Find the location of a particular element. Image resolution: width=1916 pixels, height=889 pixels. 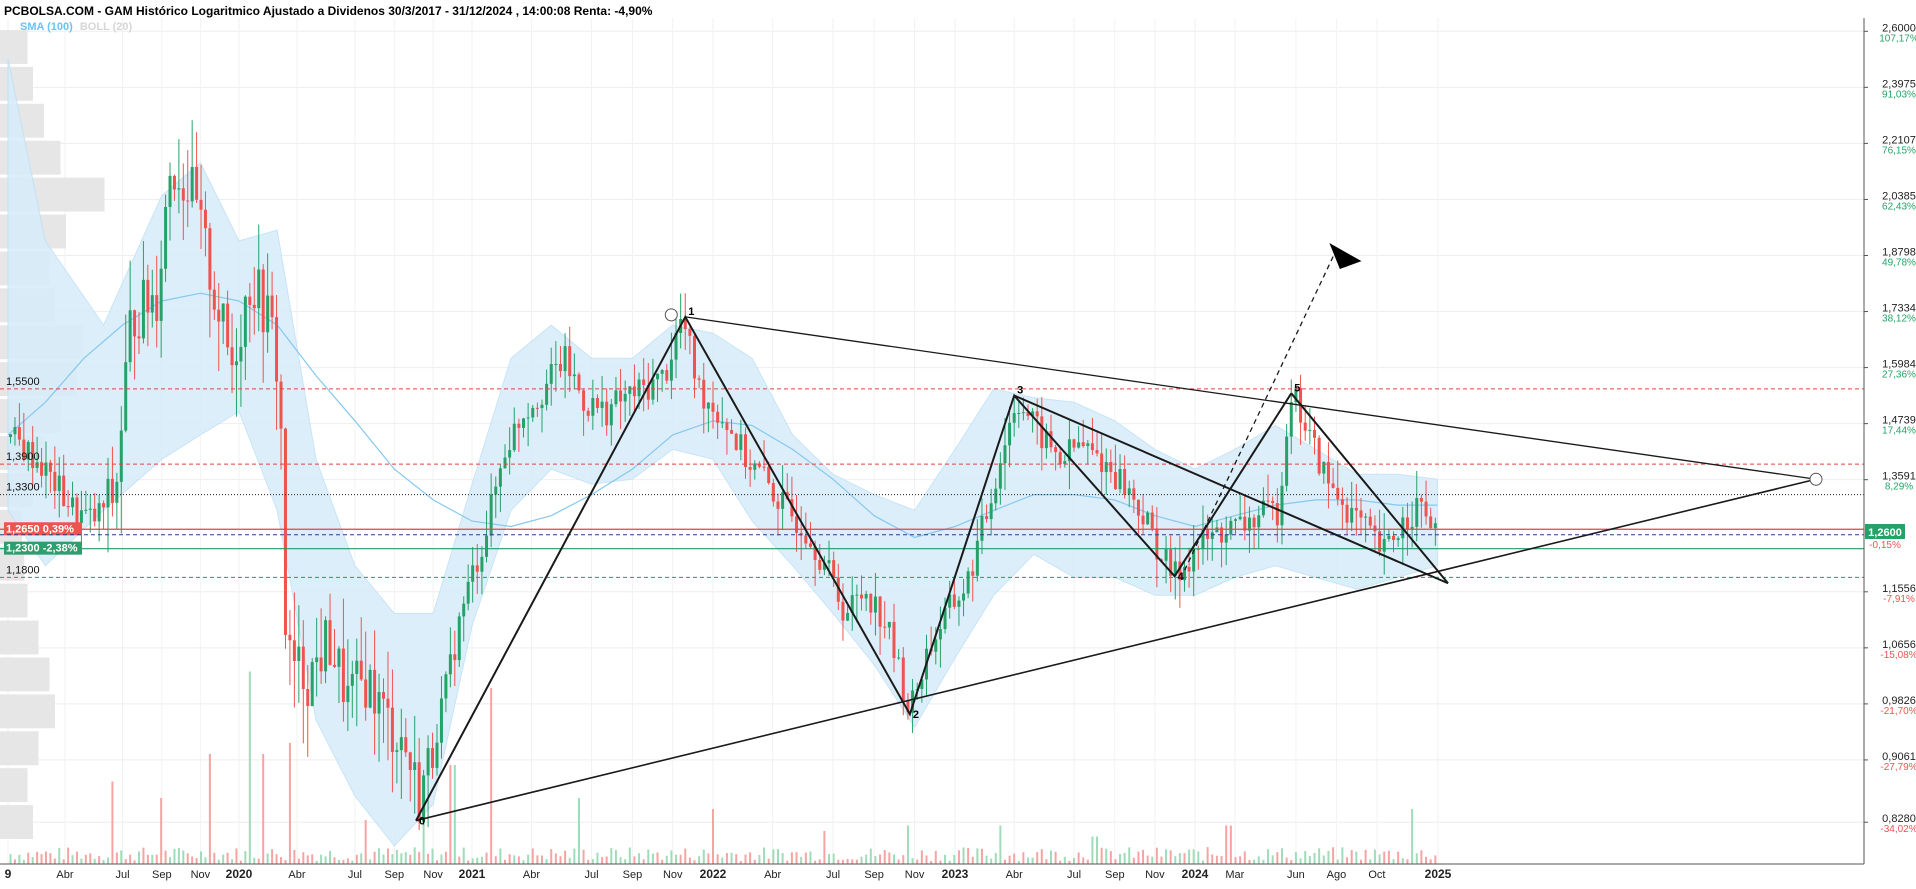

level-label: 1,2650 0,39% is located at coordinates (40, 529).